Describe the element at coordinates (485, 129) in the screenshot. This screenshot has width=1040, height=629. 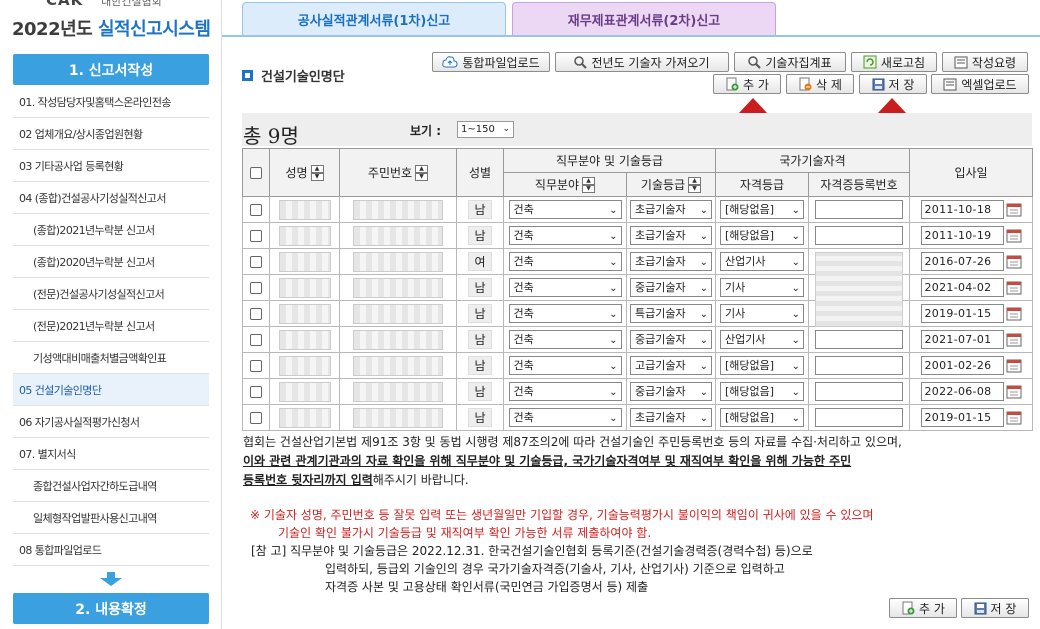
I see `view-range-select: 1~150 ⌄` at that location.